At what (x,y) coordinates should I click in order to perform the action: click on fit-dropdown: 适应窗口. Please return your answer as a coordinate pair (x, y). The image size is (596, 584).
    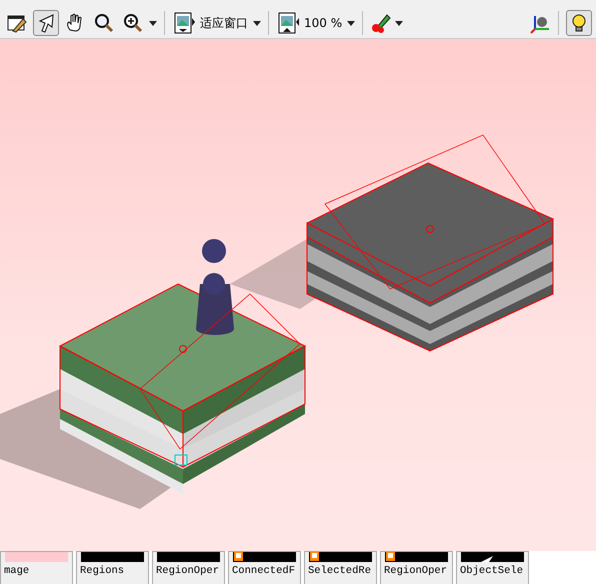
    Looking at the image, I should click on (211, 23).